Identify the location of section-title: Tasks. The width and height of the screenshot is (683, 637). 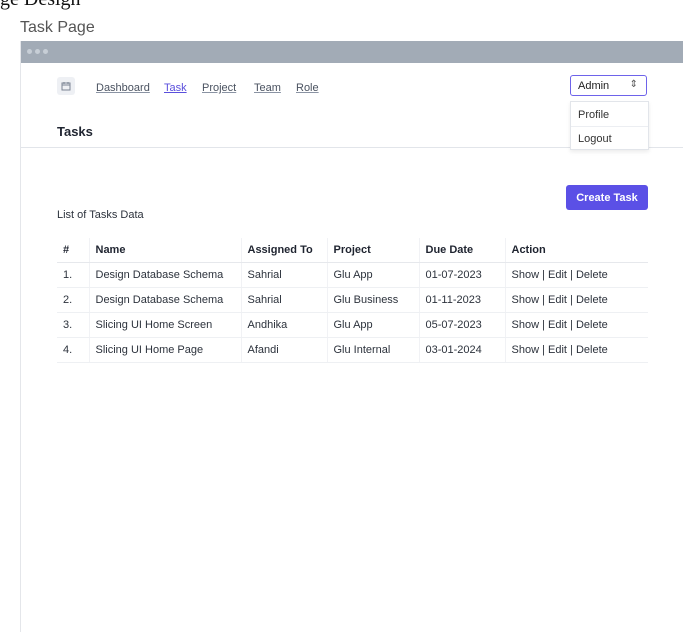
(75, 131).